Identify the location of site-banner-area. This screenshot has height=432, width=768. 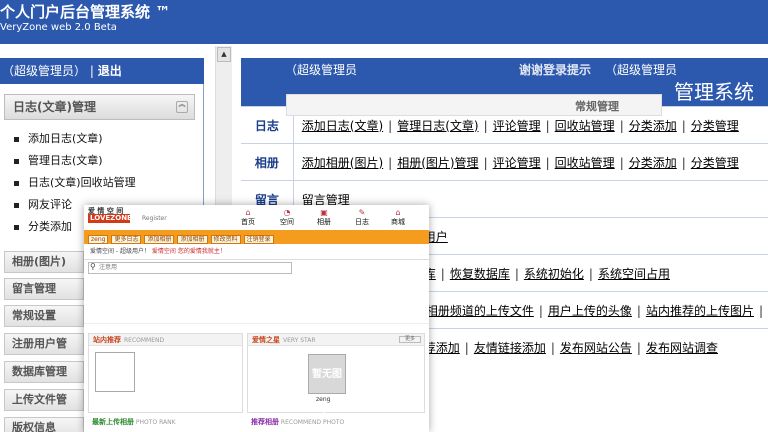
(256, 300).